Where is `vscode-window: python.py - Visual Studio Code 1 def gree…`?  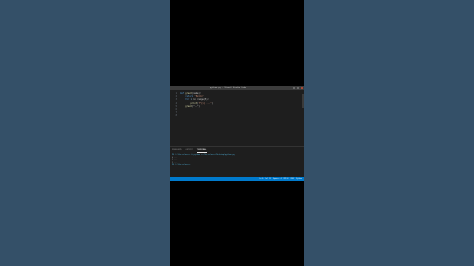 vscode-window: python.py - Visual Studio Code 1 def gree… is located at coordinates (237, 133).